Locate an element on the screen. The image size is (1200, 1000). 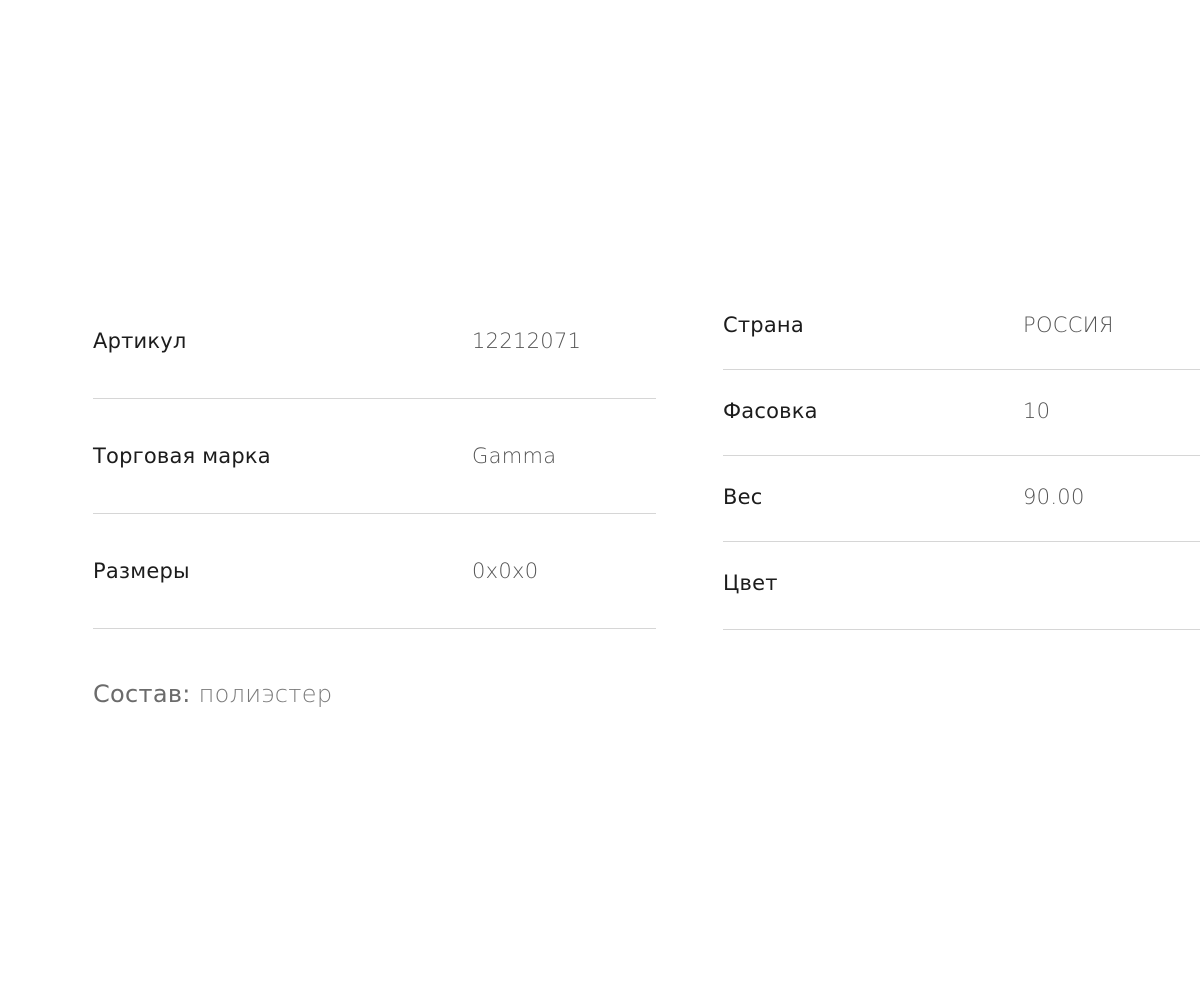
spec-value: Gamma is located at coordinates (514, 456).